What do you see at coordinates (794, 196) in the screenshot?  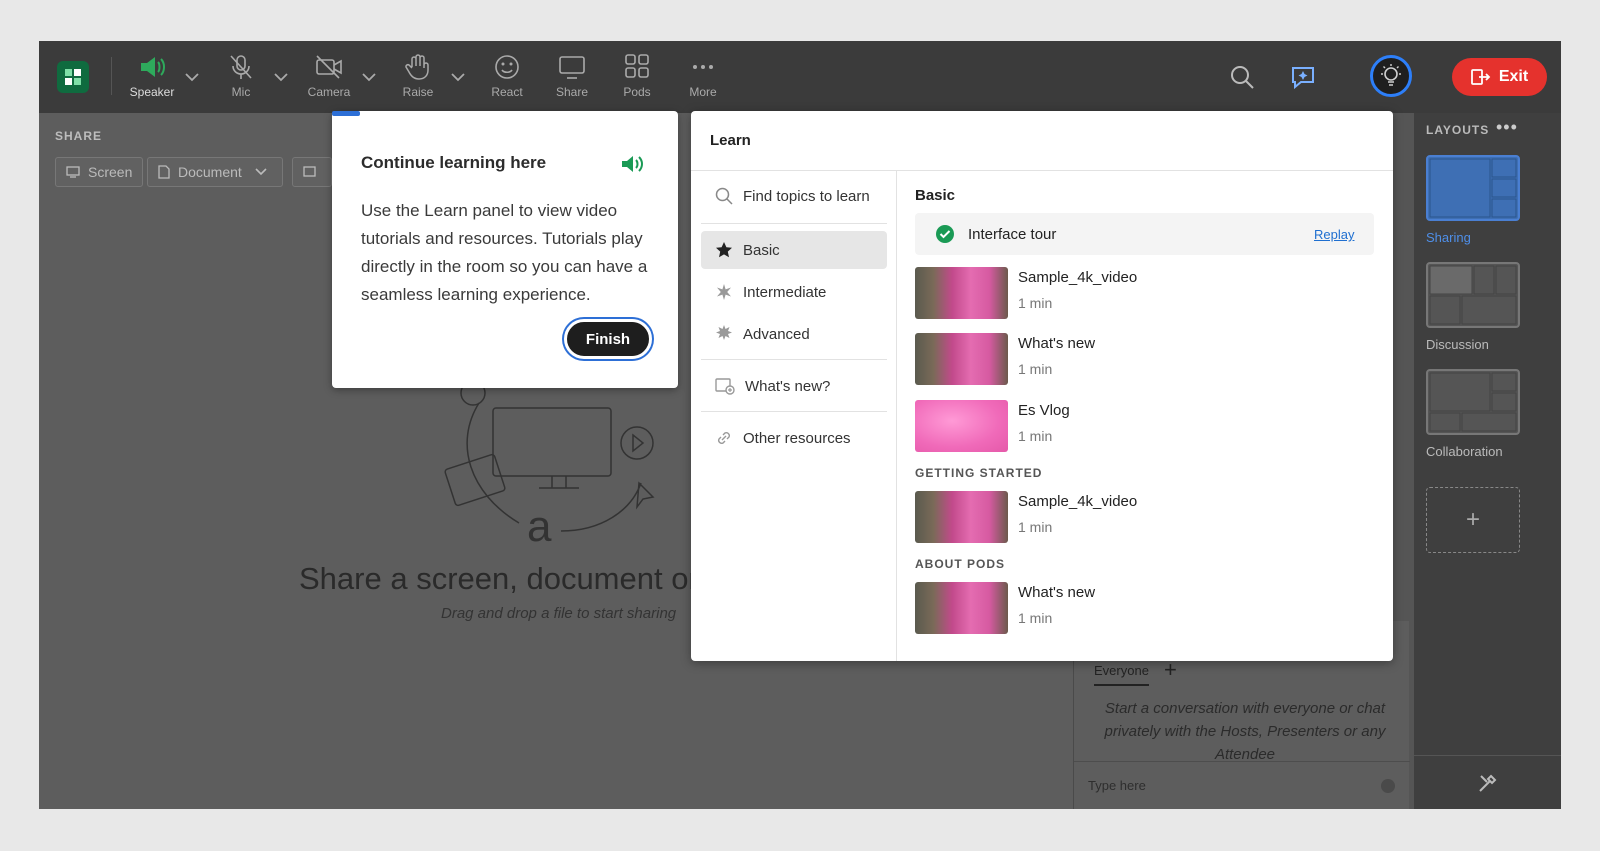 I see `learn-search-input: Find topics to learn` at bounding box center [794, 196].